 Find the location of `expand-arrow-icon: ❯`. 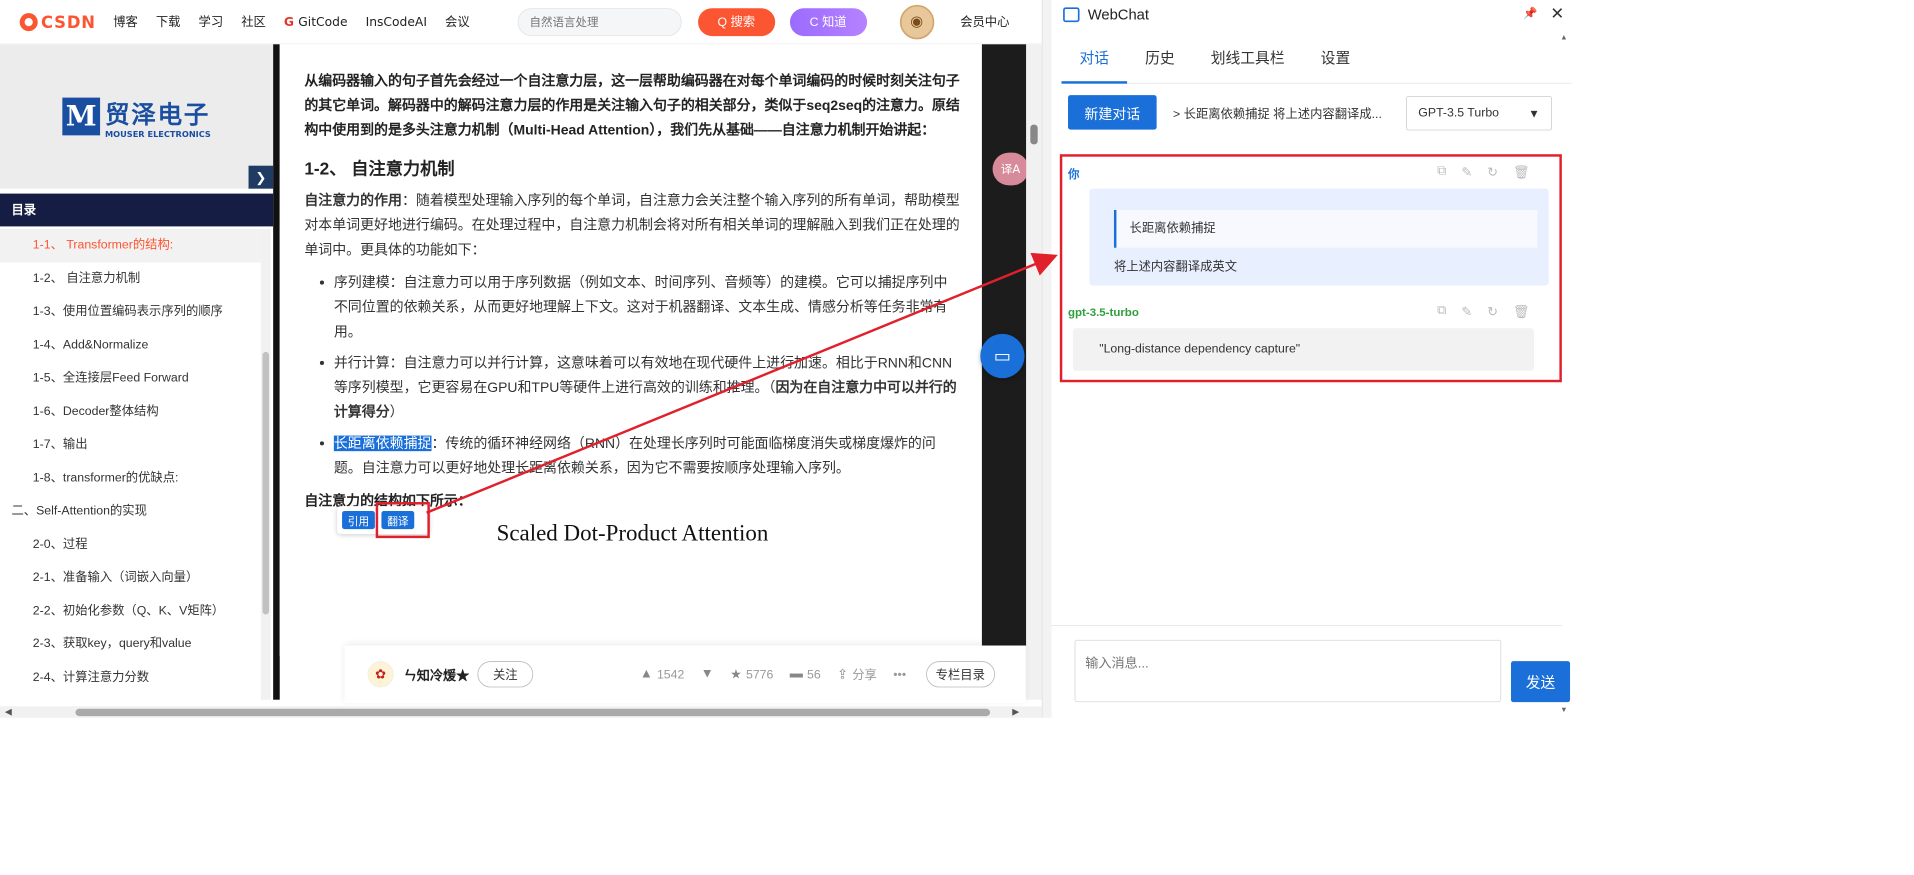

expand-arrow-icon: ❯ is located at coordinates (261, 177).